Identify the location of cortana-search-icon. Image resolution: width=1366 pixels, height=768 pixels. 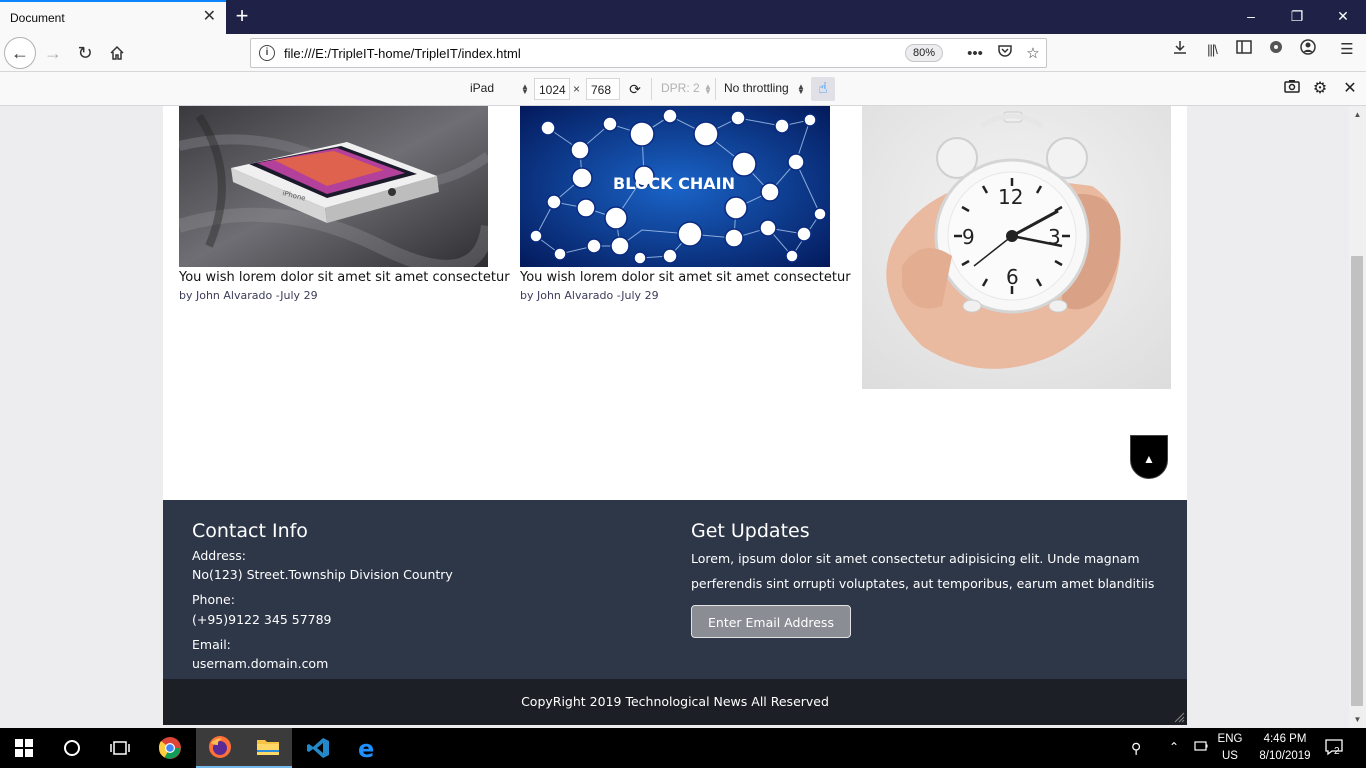
(72, 748).